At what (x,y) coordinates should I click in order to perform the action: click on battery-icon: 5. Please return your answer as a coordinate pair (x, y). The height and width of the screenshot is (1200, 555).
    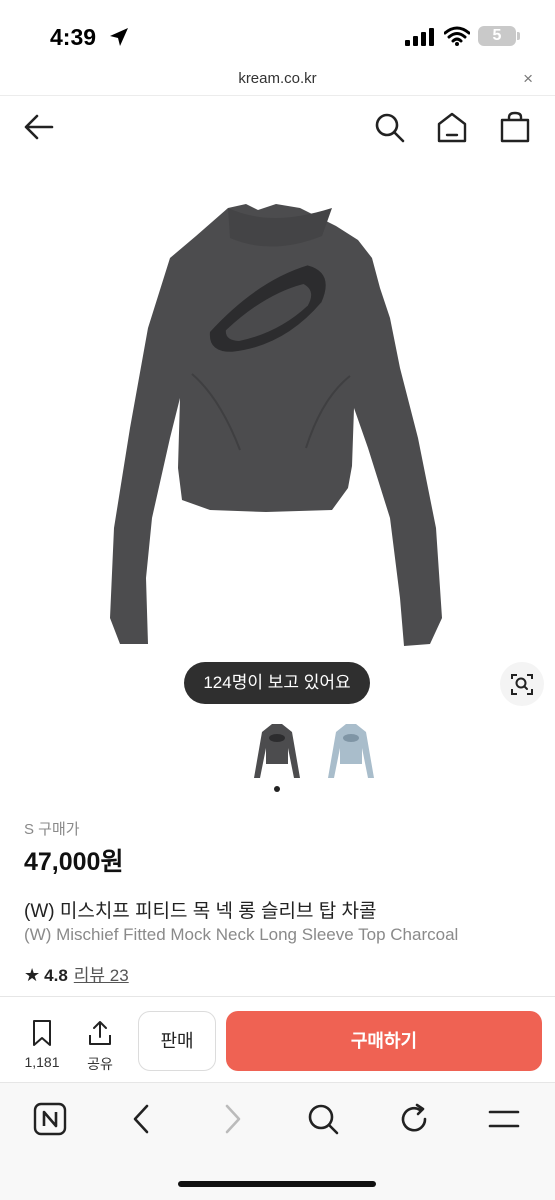
    Looking at the image, I should click on (497, 36).